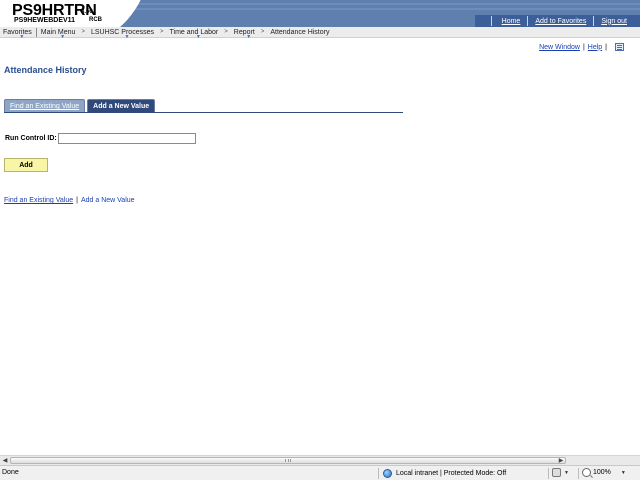 Image resolution: width=640 pixels, height=480 pixels. Describe the element at coordinates (614, 21) in the screenshot. I see `sign-out-link: Sign out` at that location.